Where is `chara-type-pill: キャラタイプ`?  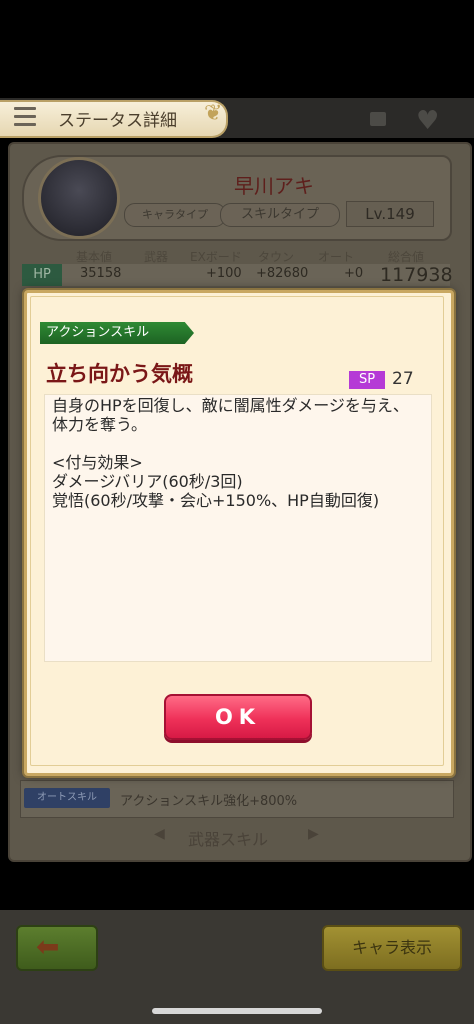 chara-type-pill: キャラタイプ is located at coordinates (175, 215).